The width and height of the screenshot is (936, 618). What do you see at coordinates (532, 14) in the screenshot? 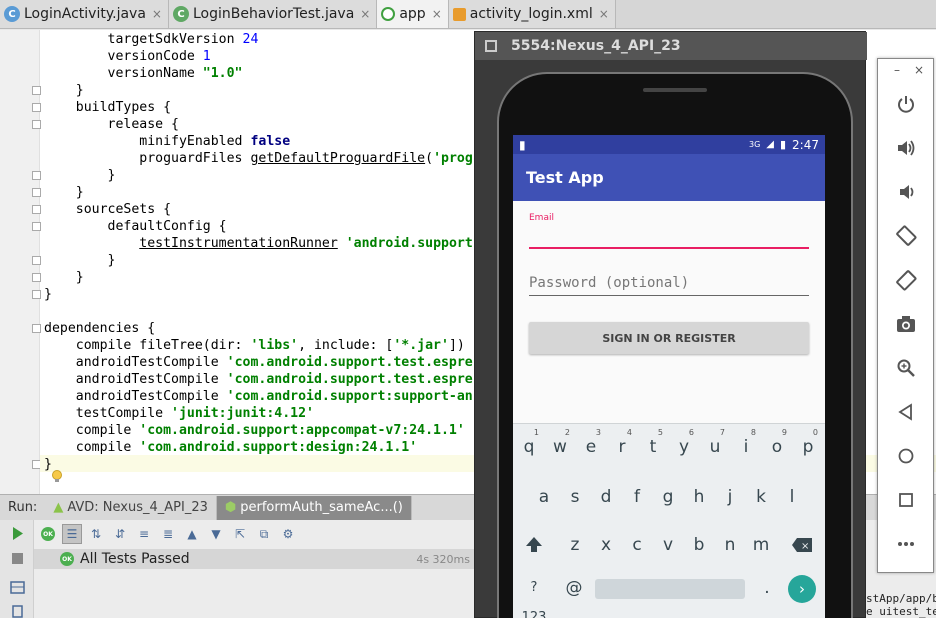
I see `tab-activity-login-xml: activity_login.xml ×` at bounding box center [532, 14].